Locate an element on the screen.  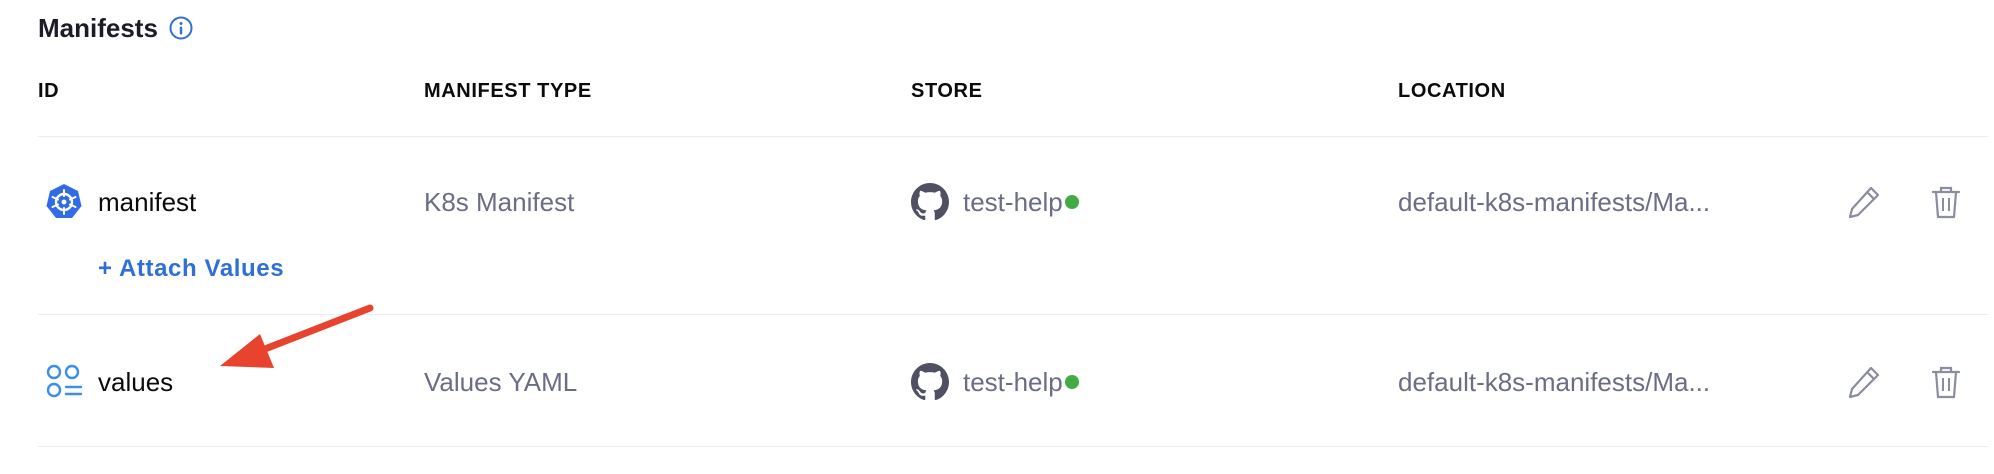
header-divider is located at coordinates (1013, 136).